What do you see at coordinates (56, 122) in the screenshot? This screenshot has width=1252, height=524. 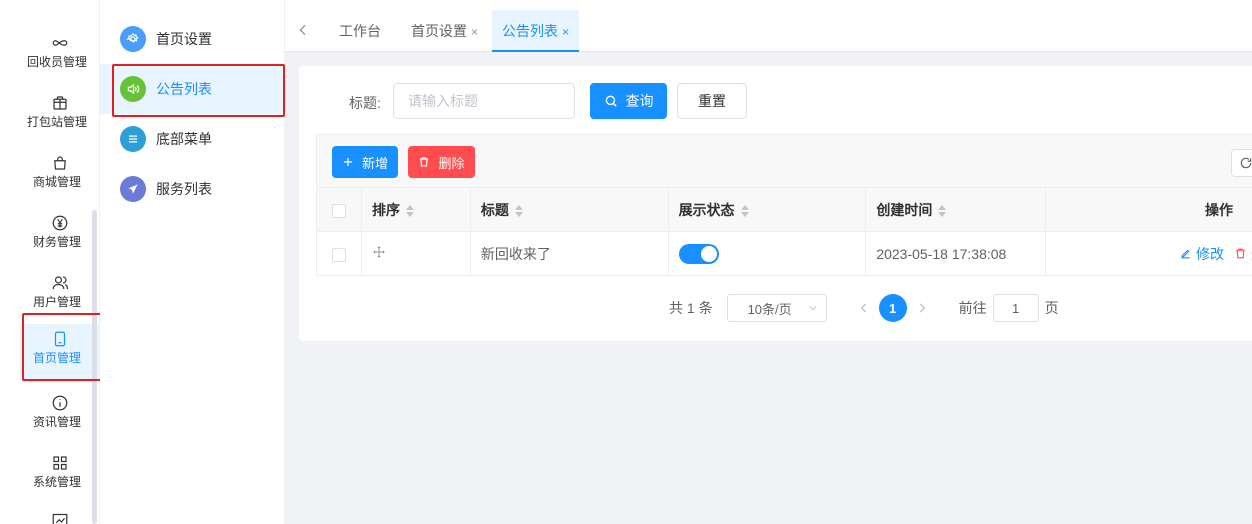 I see `nav-item-label: 打包站管理` at bounding box center [56, 122].